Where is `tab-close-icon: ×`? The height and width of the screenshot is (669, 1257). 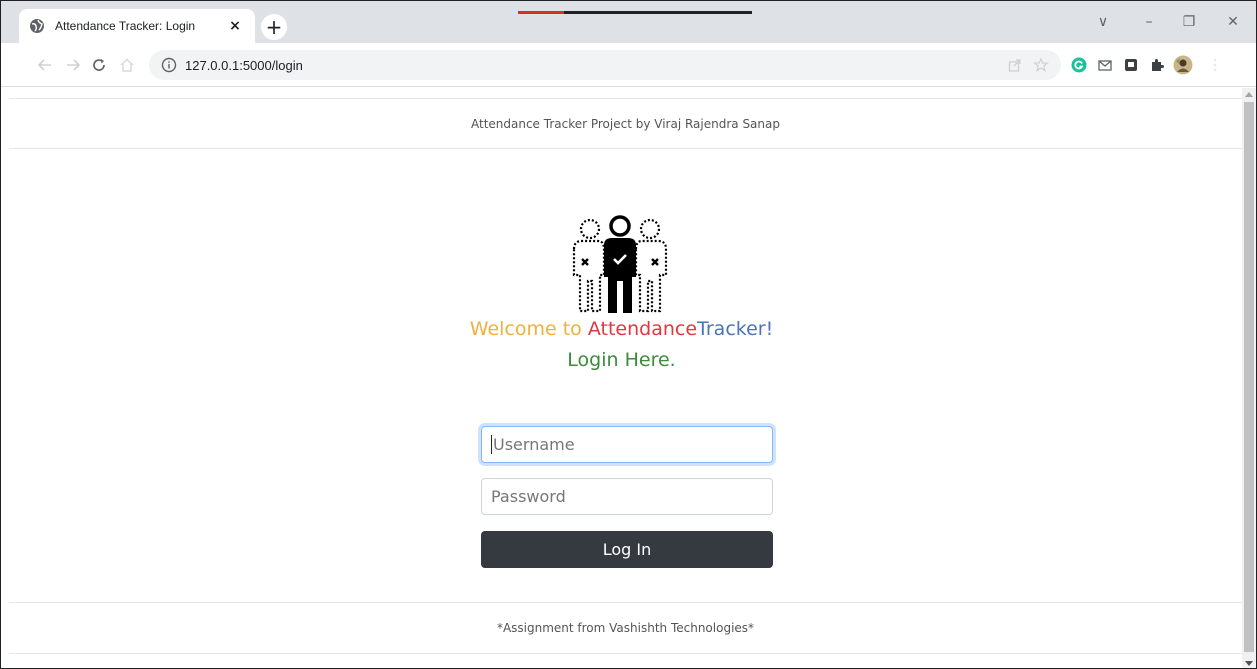
tab-close-icon: × is located at coordinates (235, 26).